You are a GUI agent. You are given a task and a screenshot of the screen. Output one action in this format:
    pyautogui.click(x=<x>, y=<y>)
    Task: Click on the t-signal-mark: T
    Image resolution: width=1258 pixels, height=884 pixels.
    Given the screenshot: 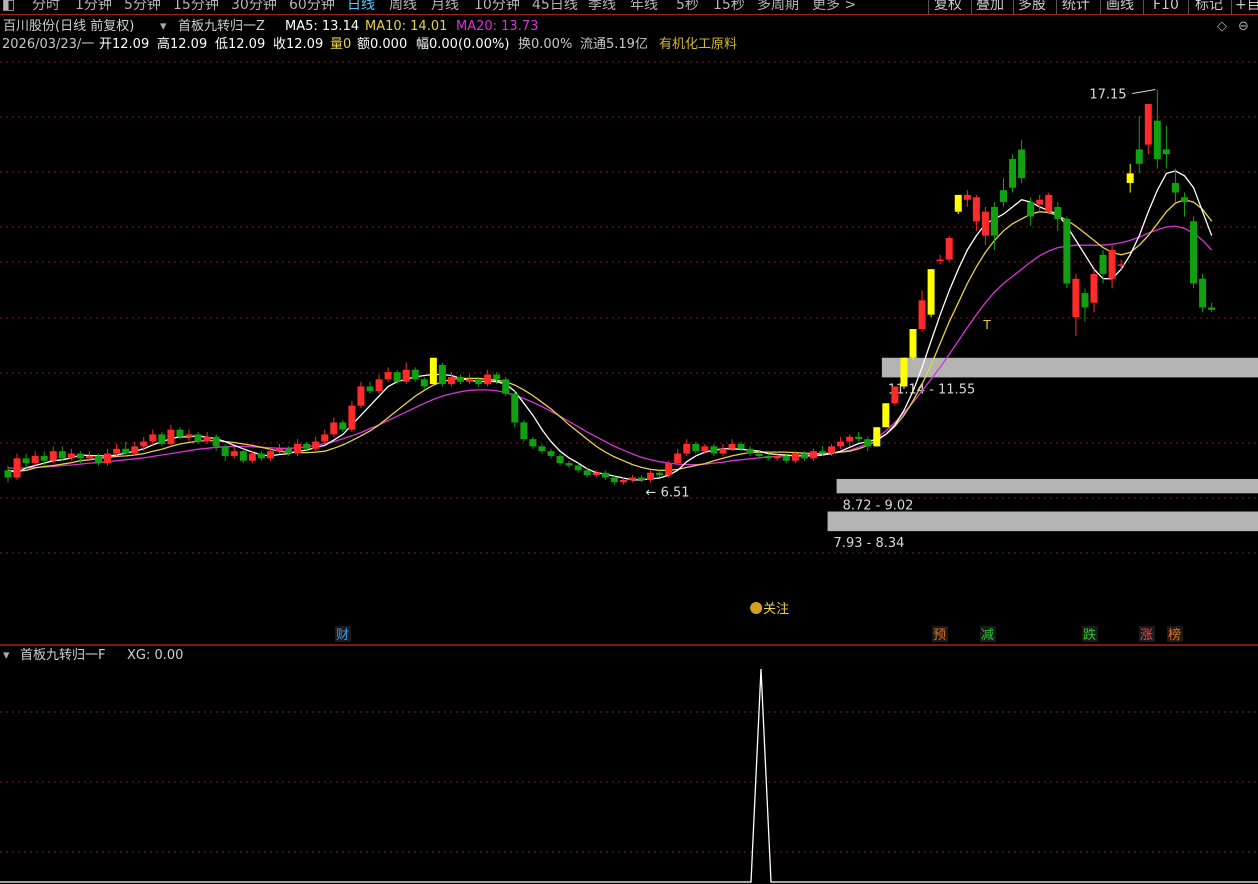 What is the action you would take?
    pyautogui.click(x=986, y=325)
    